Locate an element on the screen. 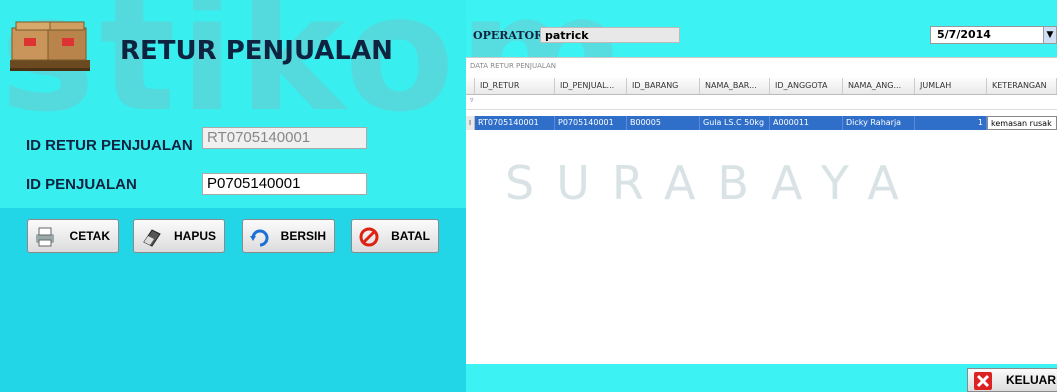 This screenshot has height=392, width=1057. cell-id-retur: RT0705140001 is located at coordinates (515, 123).